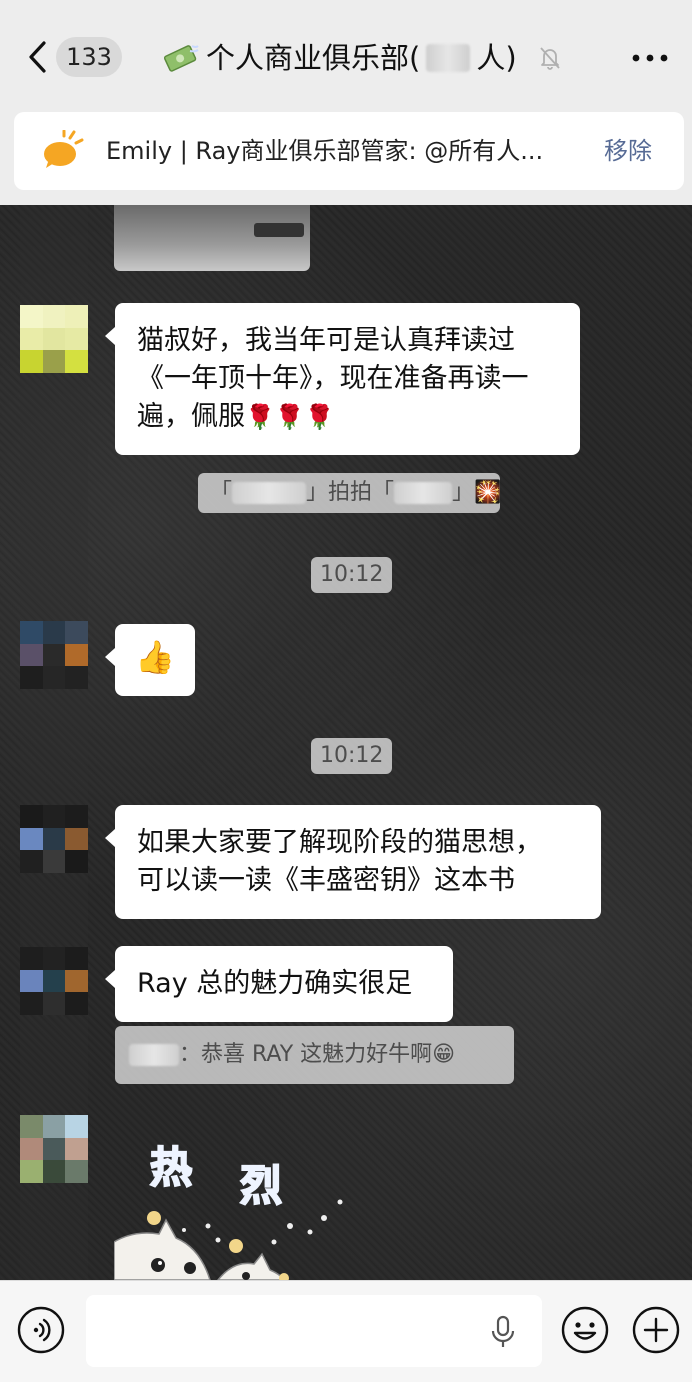 This screenshot has width=692, height=1382. Describe the element at coordinates (155, 657) in the screenshot. I see `thumbs-up-emoji: 👍` at that location.